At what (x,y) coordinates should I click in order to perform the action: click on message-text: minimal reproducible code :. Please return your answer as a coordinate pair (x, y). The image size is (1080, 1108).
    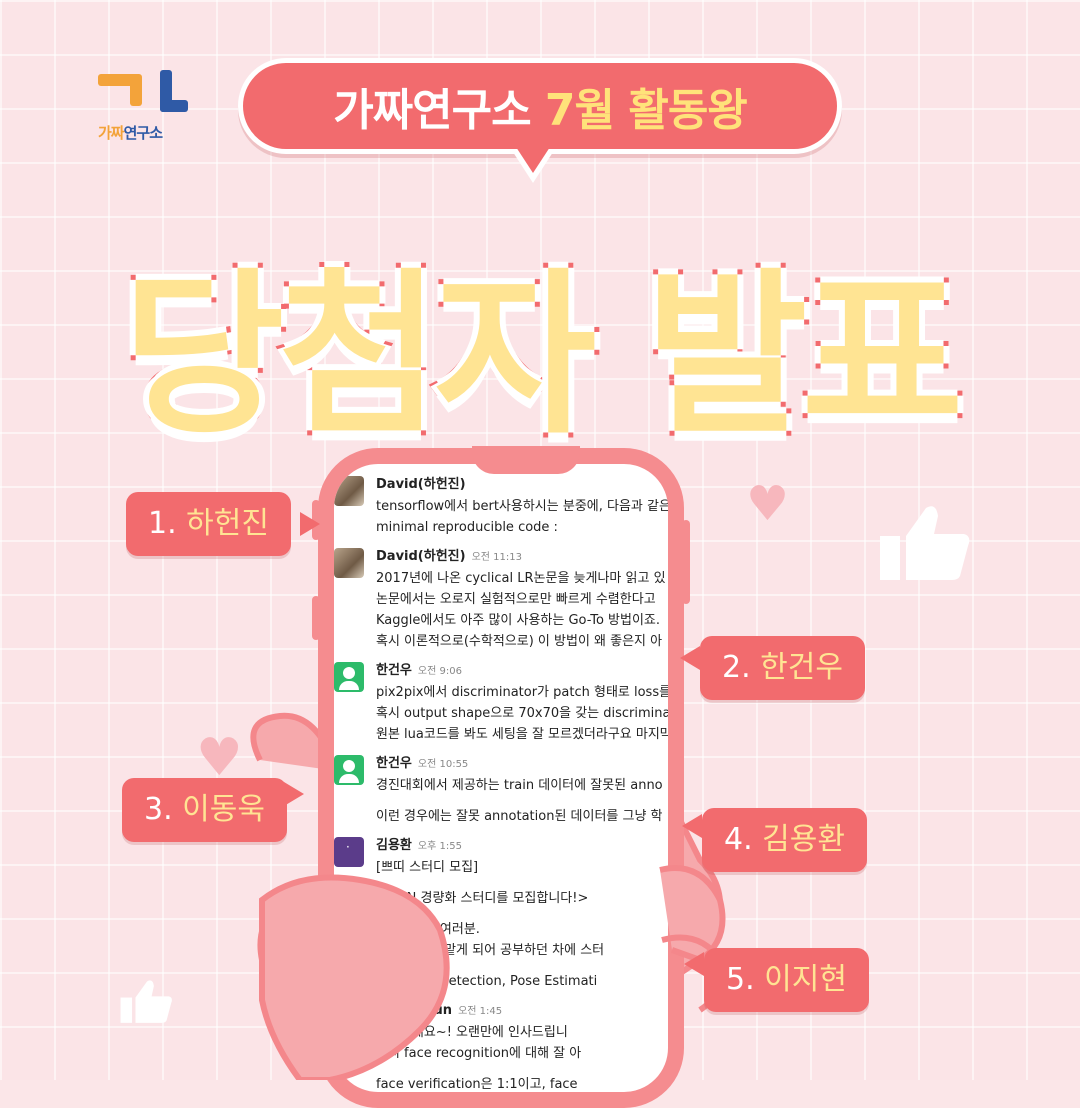
    Looking at the image, I should click on (467, 527).